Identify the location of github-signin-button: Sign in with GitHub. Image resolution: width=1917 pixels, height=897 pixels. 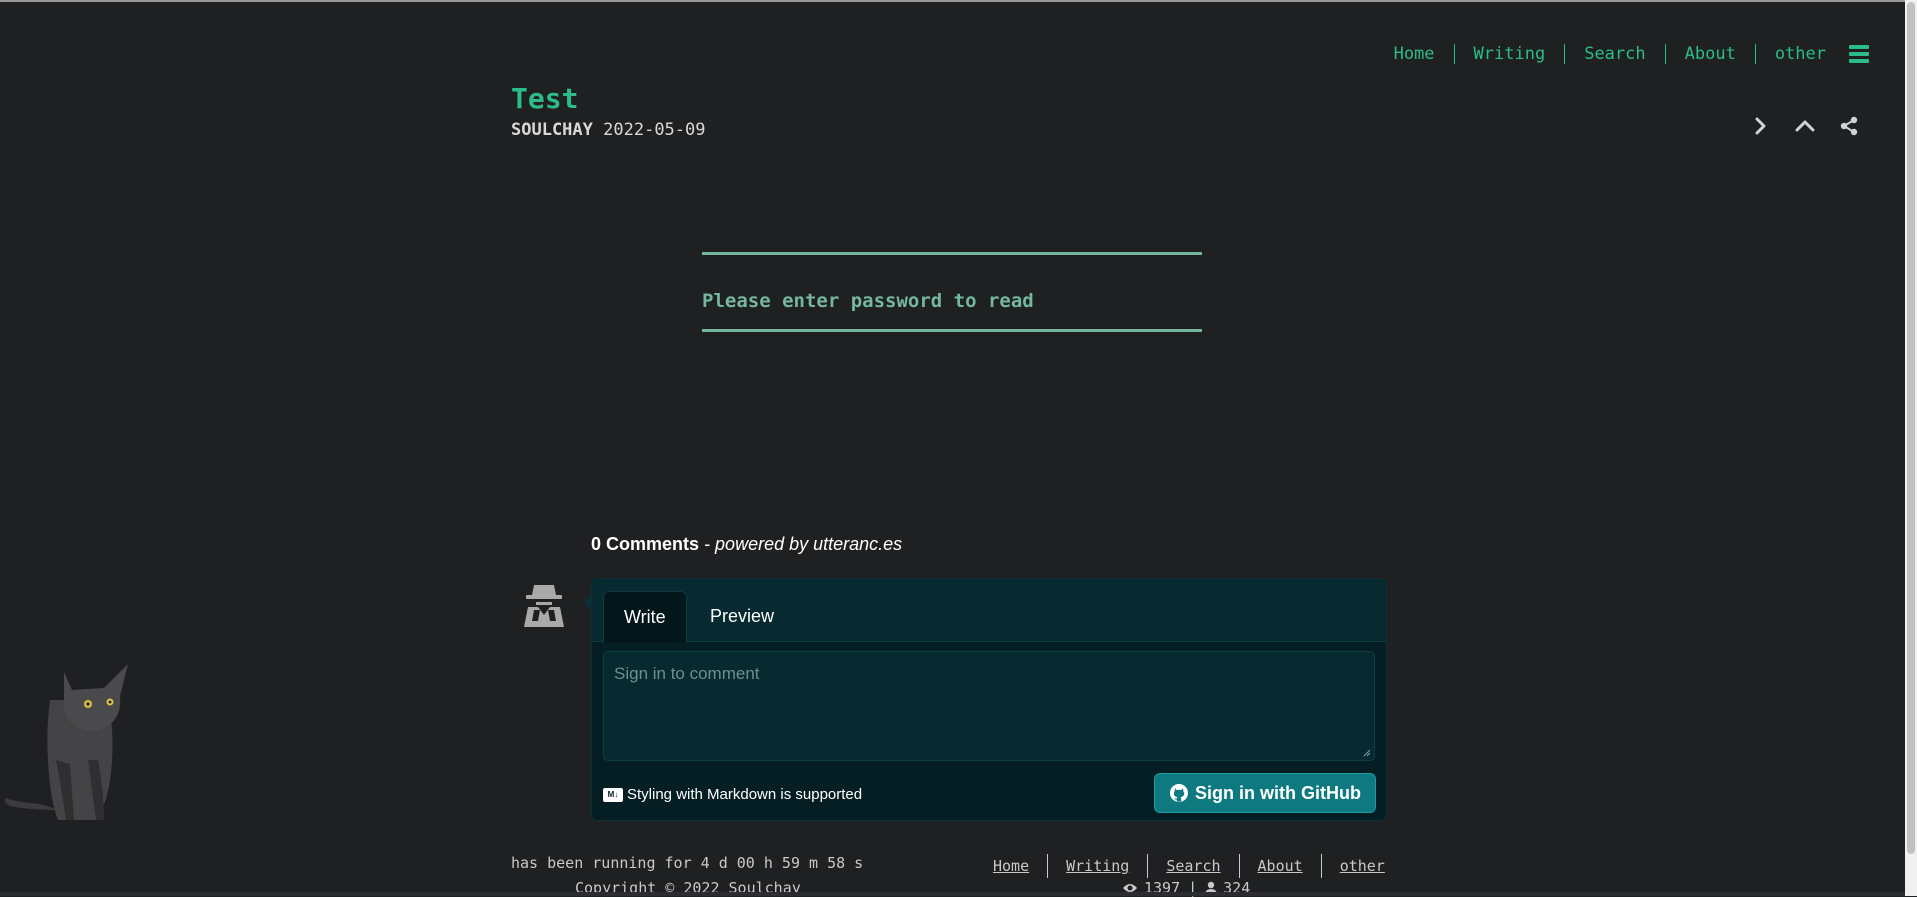
(1265, 793).